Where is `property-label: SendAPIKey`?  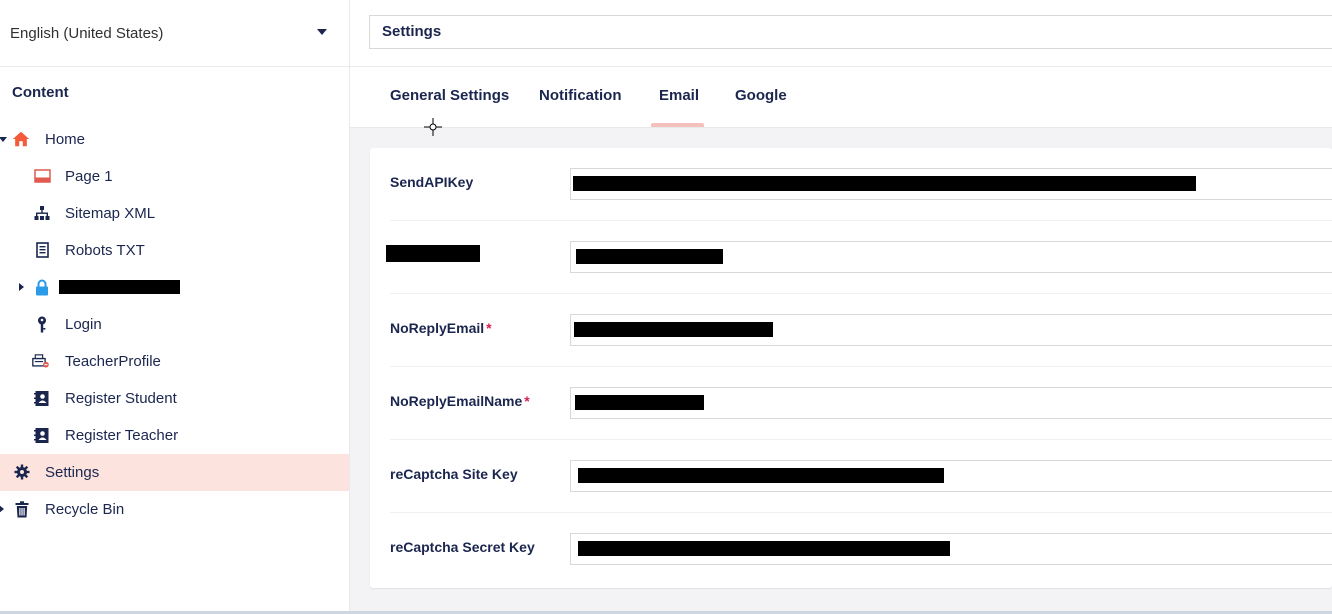 property-label: SendAPIKey is located at coordinates (432, 182).